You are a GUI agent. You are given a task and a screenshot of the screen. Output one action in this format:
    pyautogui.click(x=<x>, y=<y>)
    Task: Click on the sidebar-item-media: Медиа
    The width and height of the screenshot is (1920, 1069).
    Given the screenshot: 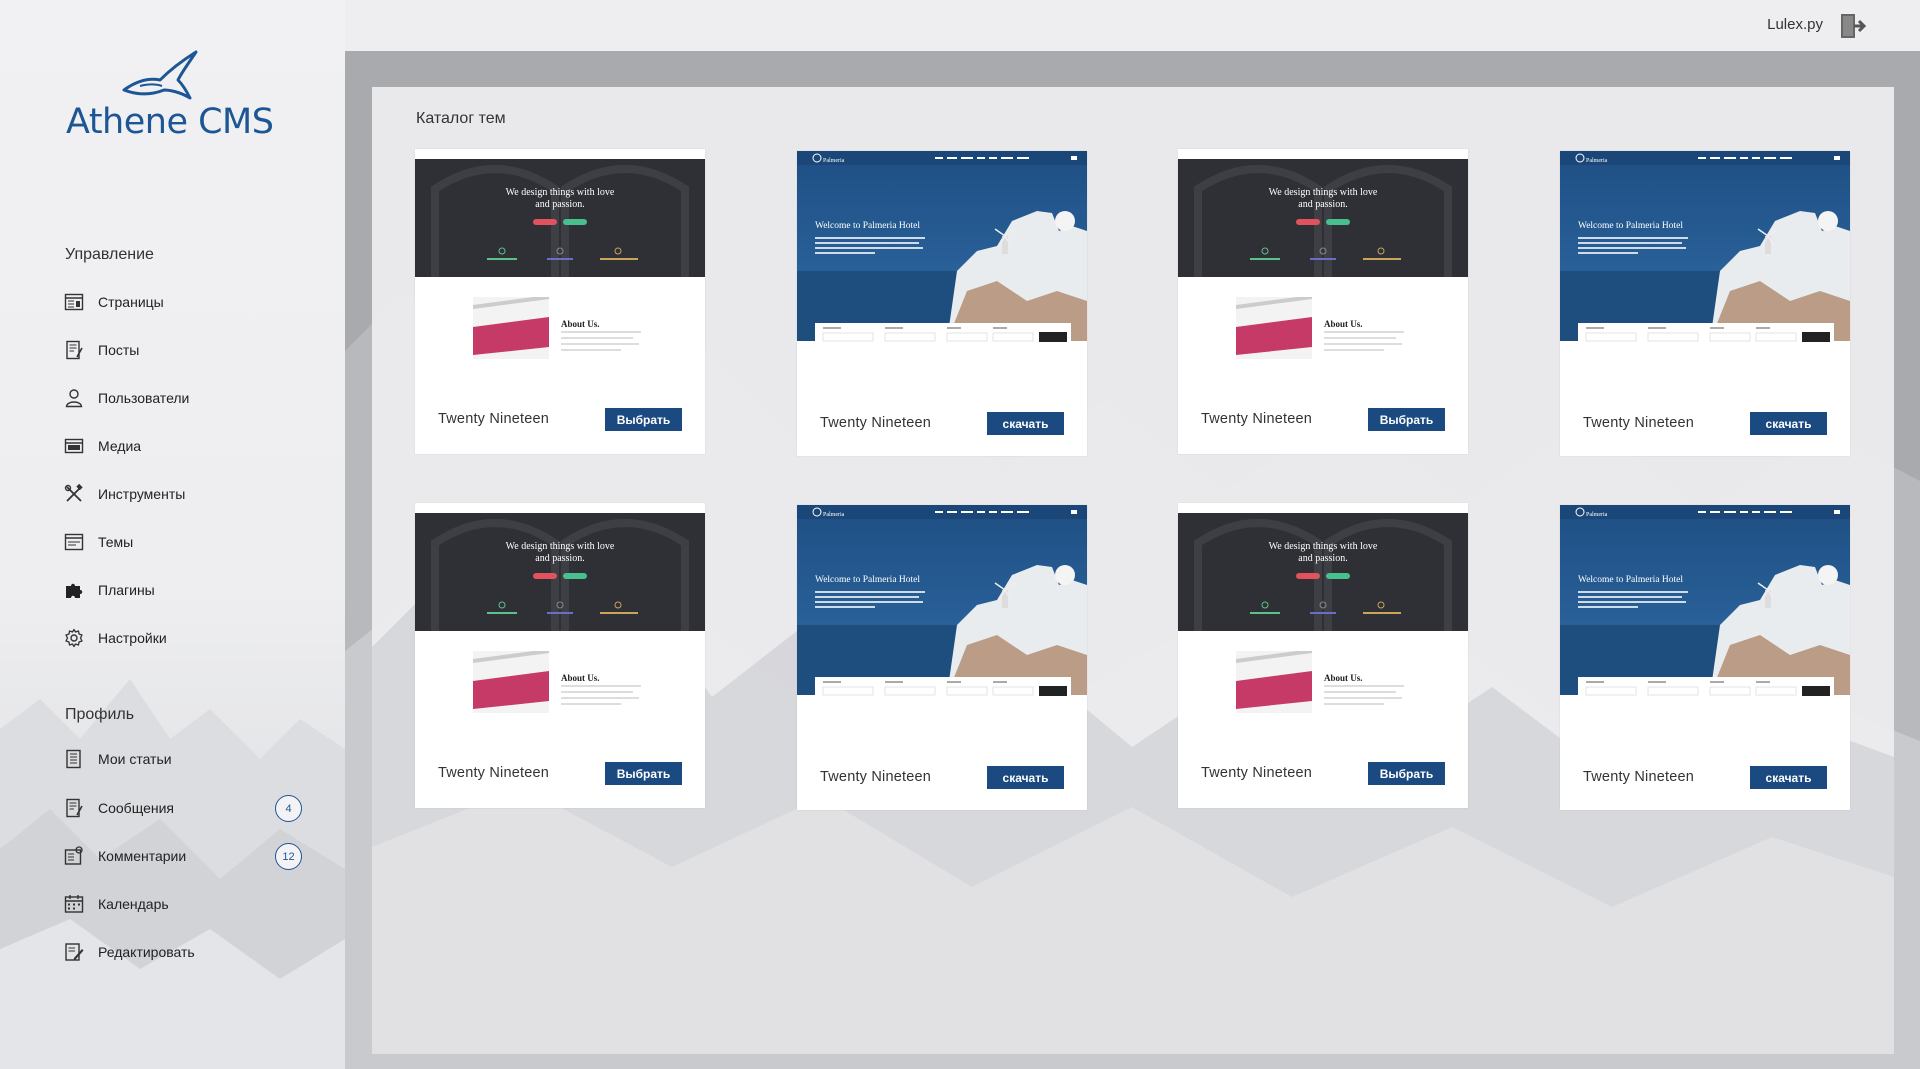 What is the action you would take?
    pyautogui.click(x=189, y=446)
    